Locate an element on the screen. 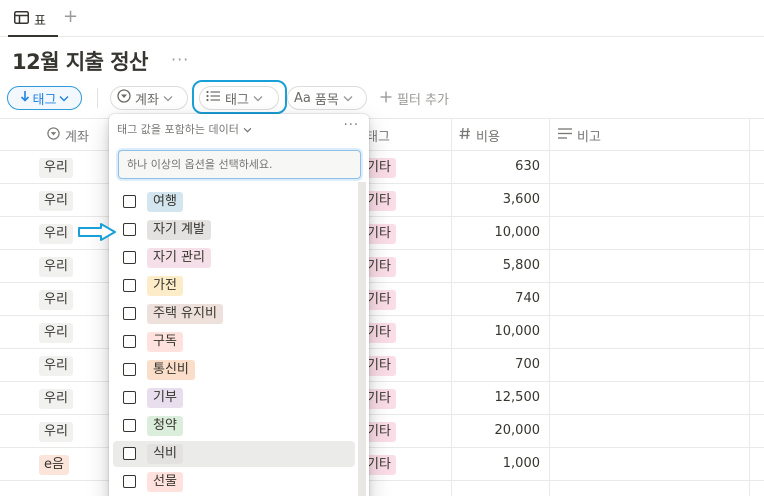 This screenshot has width=764, height=496. page-title: 12월 지출 정산 is located at coordinates (80, 62).